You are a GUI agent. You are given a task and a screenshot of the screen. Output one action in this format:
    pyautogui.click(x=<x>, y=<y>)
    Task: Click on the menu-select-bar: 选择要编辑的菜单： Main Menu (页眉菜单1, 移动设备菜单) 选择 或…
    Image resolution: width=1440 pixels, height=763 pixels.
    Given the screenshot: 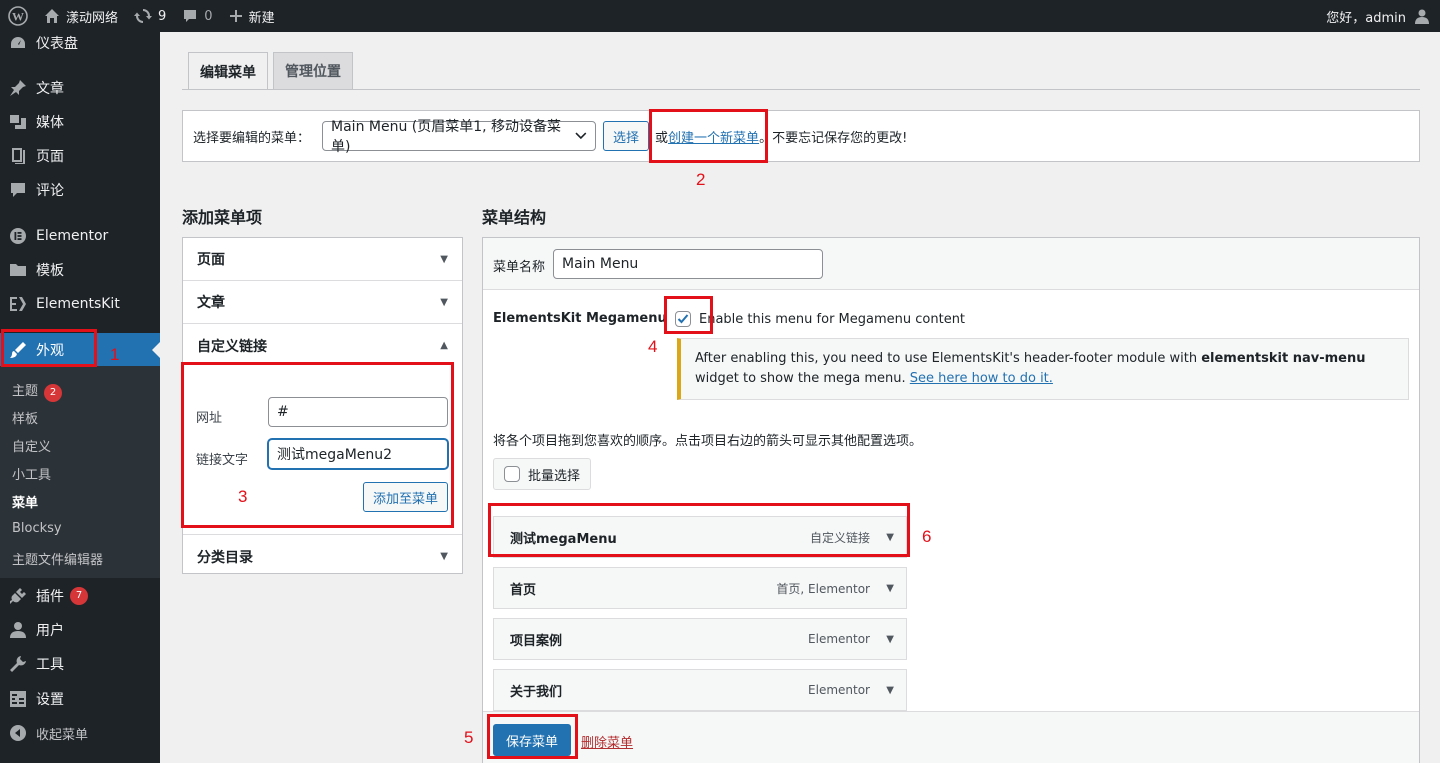 What is the action you would take?
    pyautogui.click(x=801, y=136)
    